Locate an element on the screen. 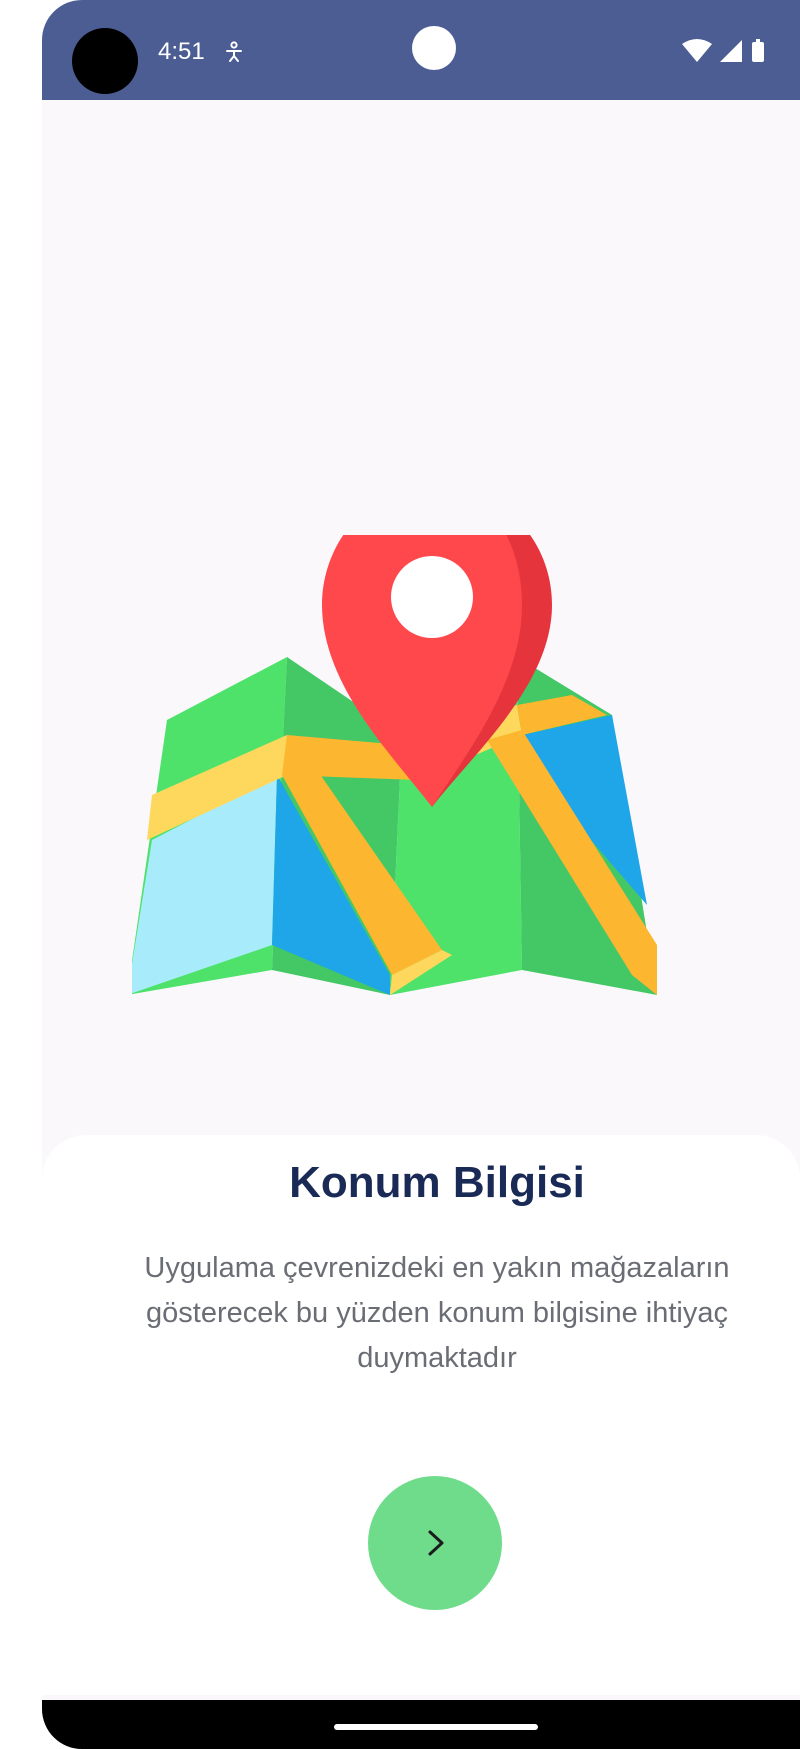 This screenshot has width=800, height=1749. wifi-icon is located at coordinates (697, 50).